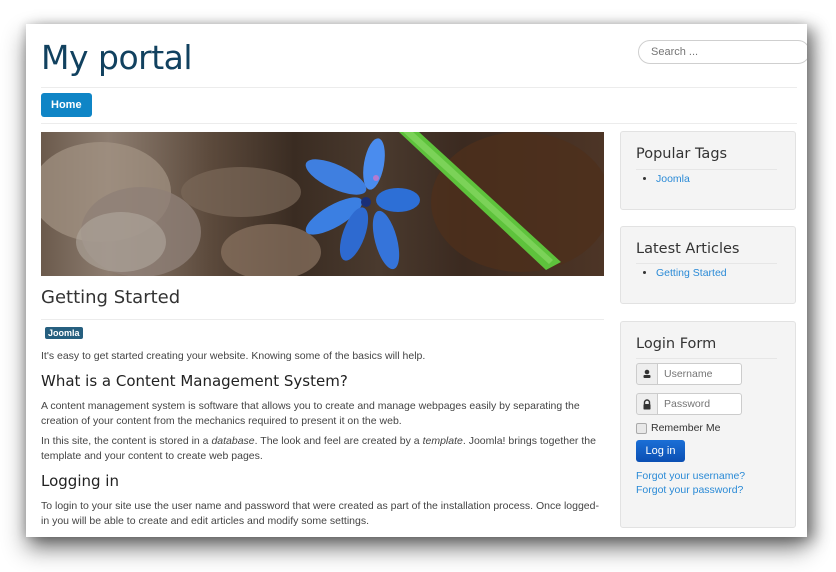 This screenshot has height=572, width=836. What do you see at coordinates (688, 249) in the screenshot?
I see `module-title: Latest Articles` at bounding box center [688, 249].